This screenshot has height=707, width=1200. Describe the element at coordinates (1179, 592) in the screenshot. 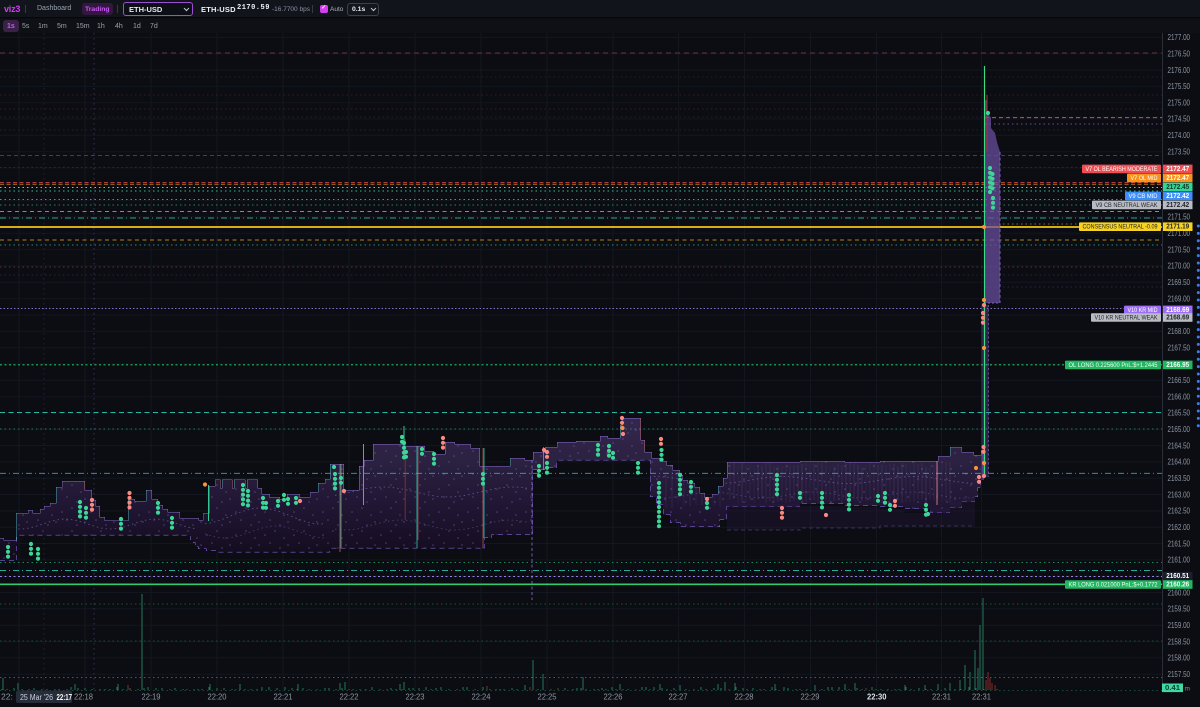

I see `svg-text: 2160.00` at that location.